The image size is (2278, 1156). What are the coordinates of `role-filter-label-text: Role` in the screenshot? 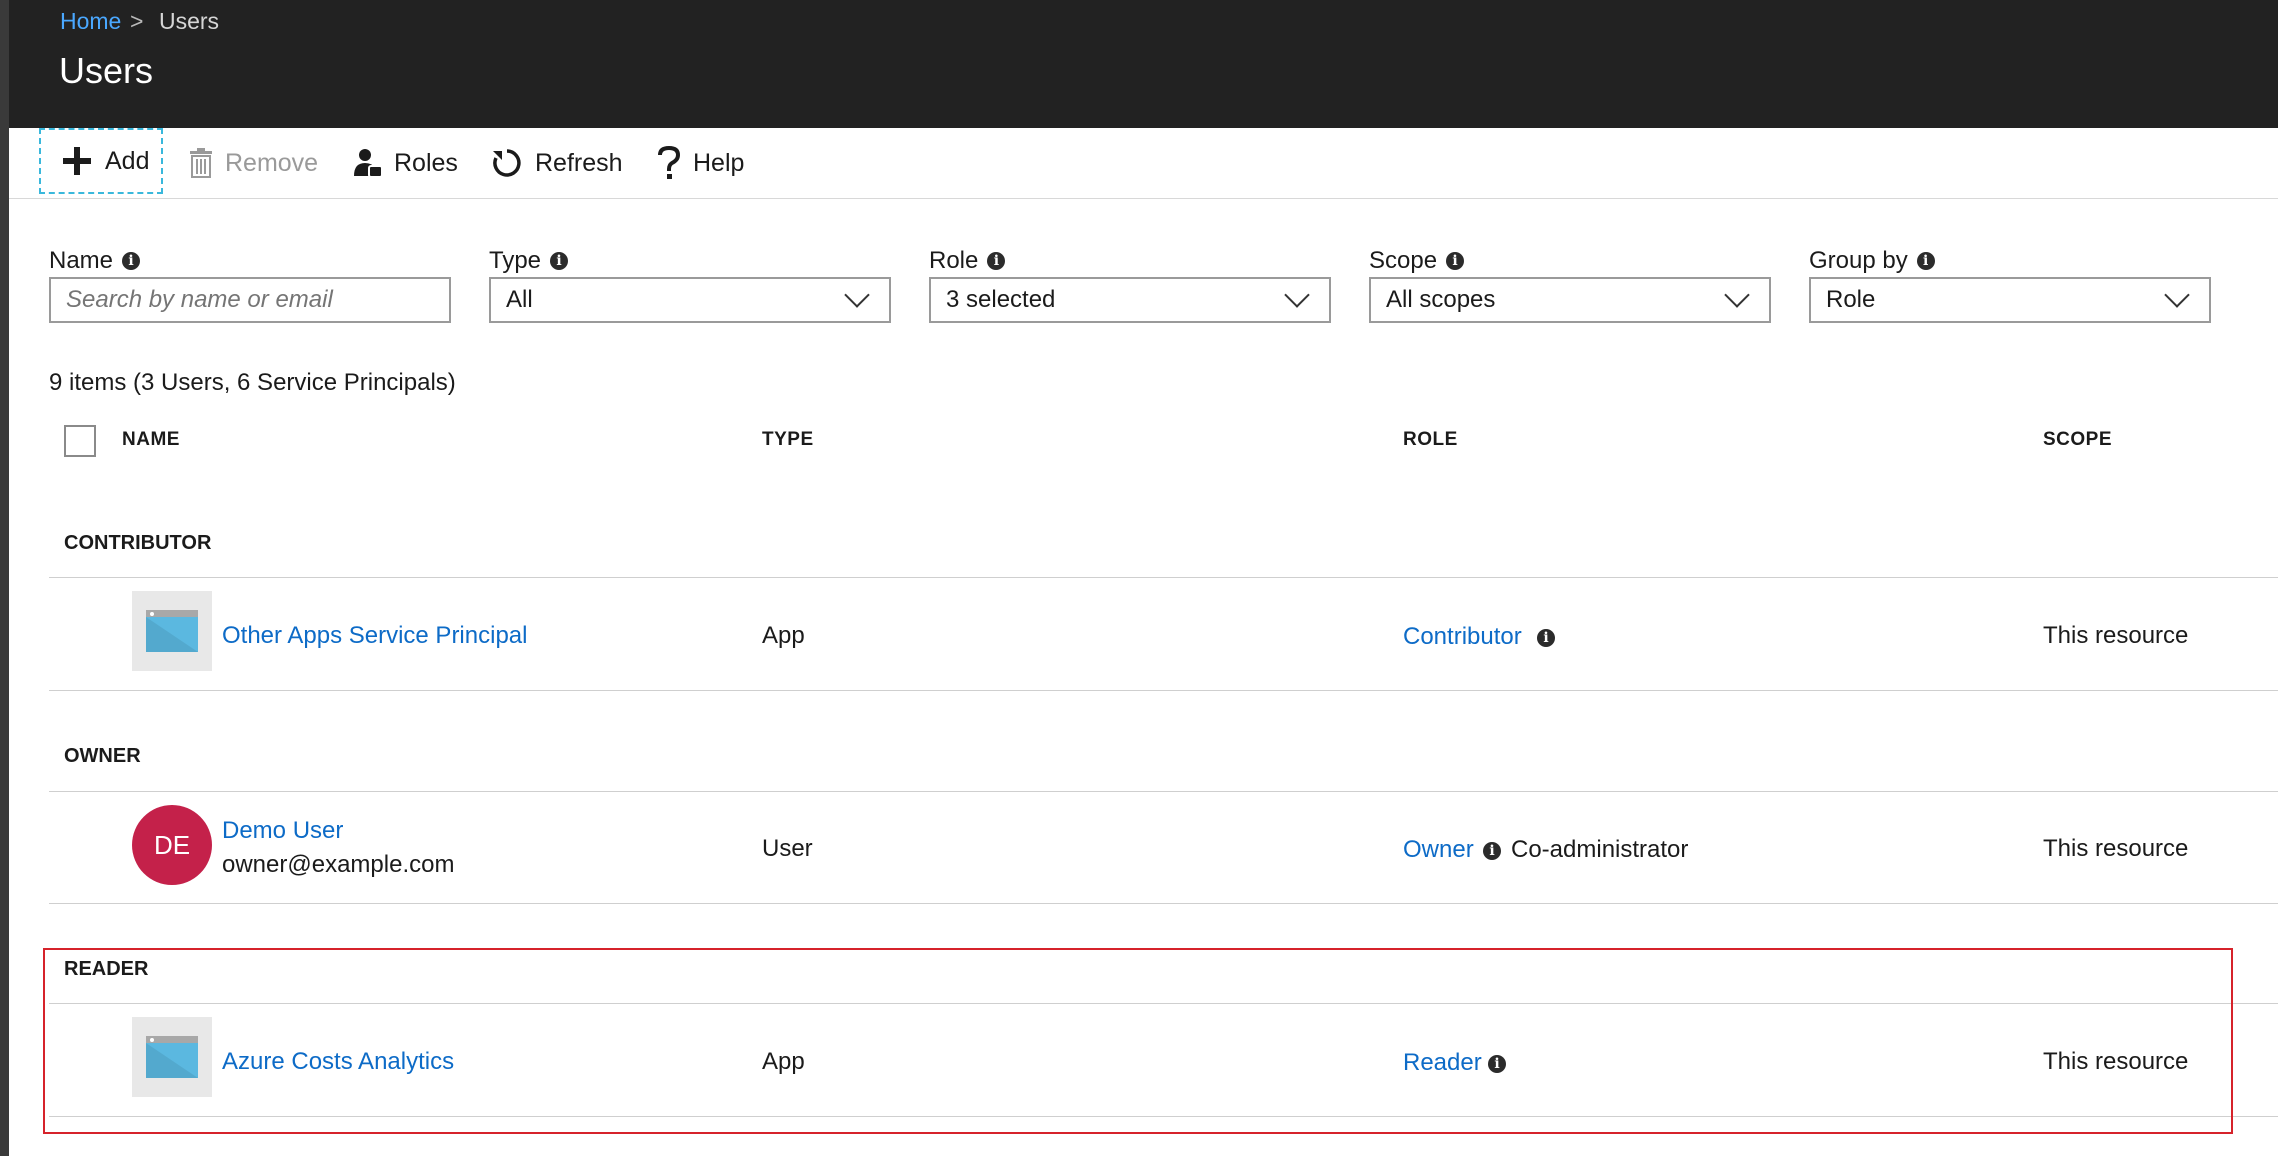 It's located at (954, 260).